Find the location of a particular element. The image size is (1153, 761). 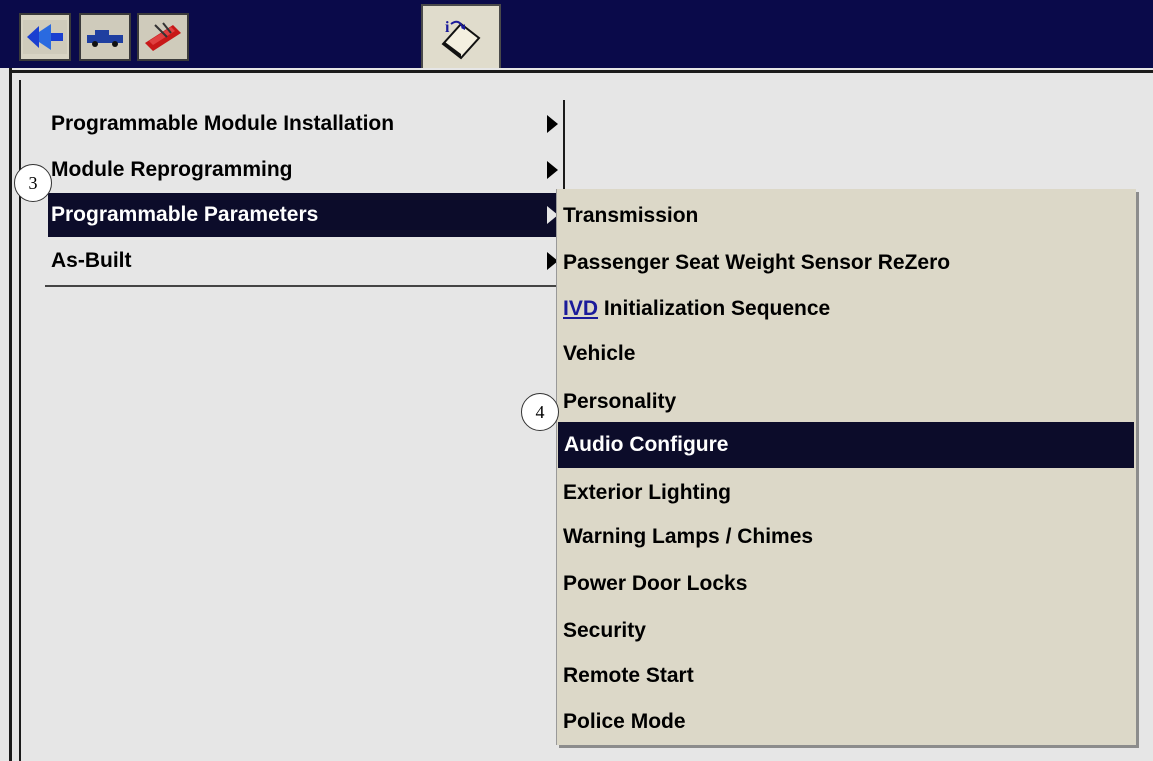

submenu-item-security: Security is located at coordinates (846, 631).